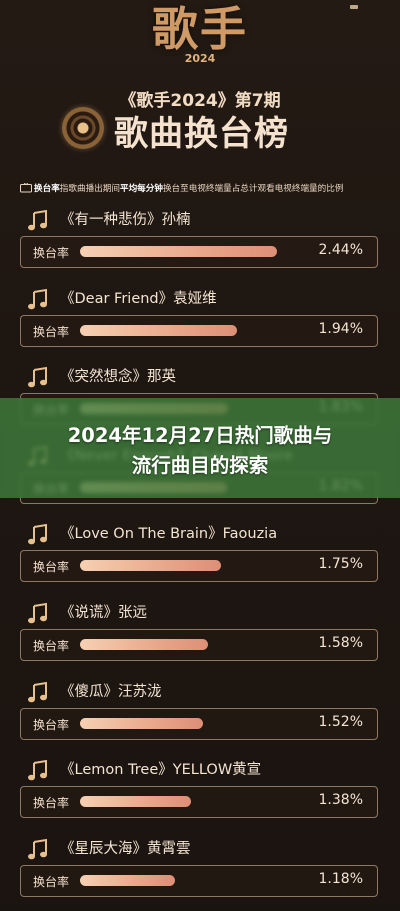 This screenshot has width=400, height=911. Describe the element at coordinates (125, 848) in the screenshot. I see `song-title: 《星辰大海》黄霄雲` at that location.